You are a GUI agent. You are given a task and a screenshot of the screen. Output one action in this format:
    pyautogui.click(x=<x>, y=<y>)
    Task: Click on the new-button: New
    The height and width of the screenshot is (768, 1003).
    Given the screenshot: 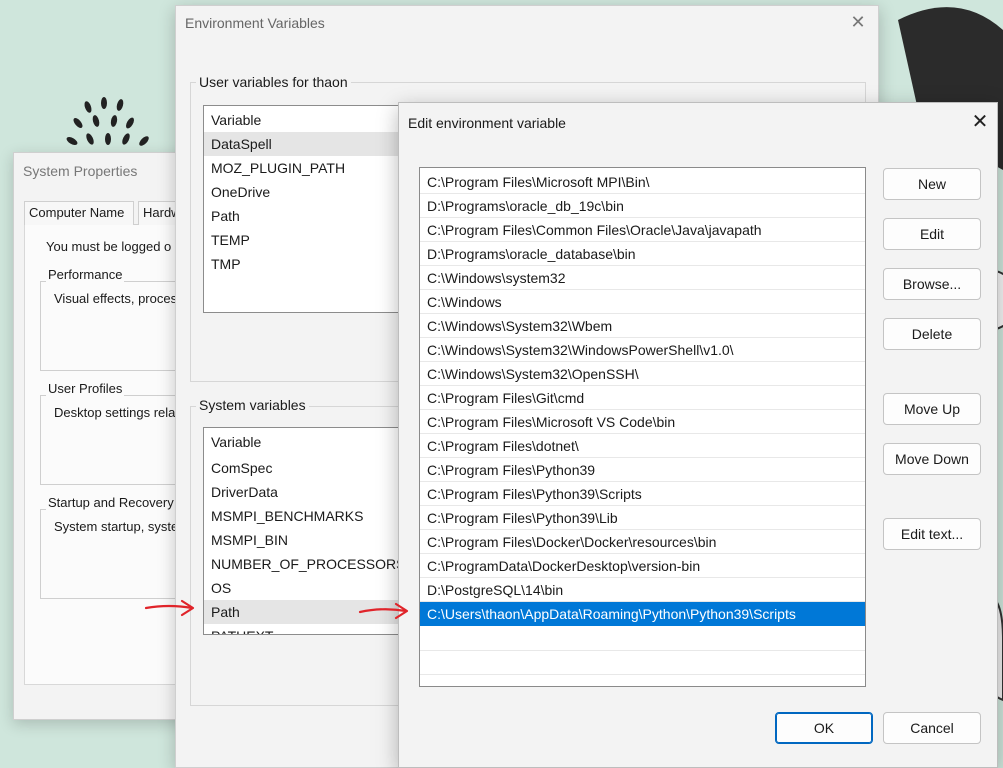 What is the action you would take?
    pyautogui.click(x=932, y=184)
    